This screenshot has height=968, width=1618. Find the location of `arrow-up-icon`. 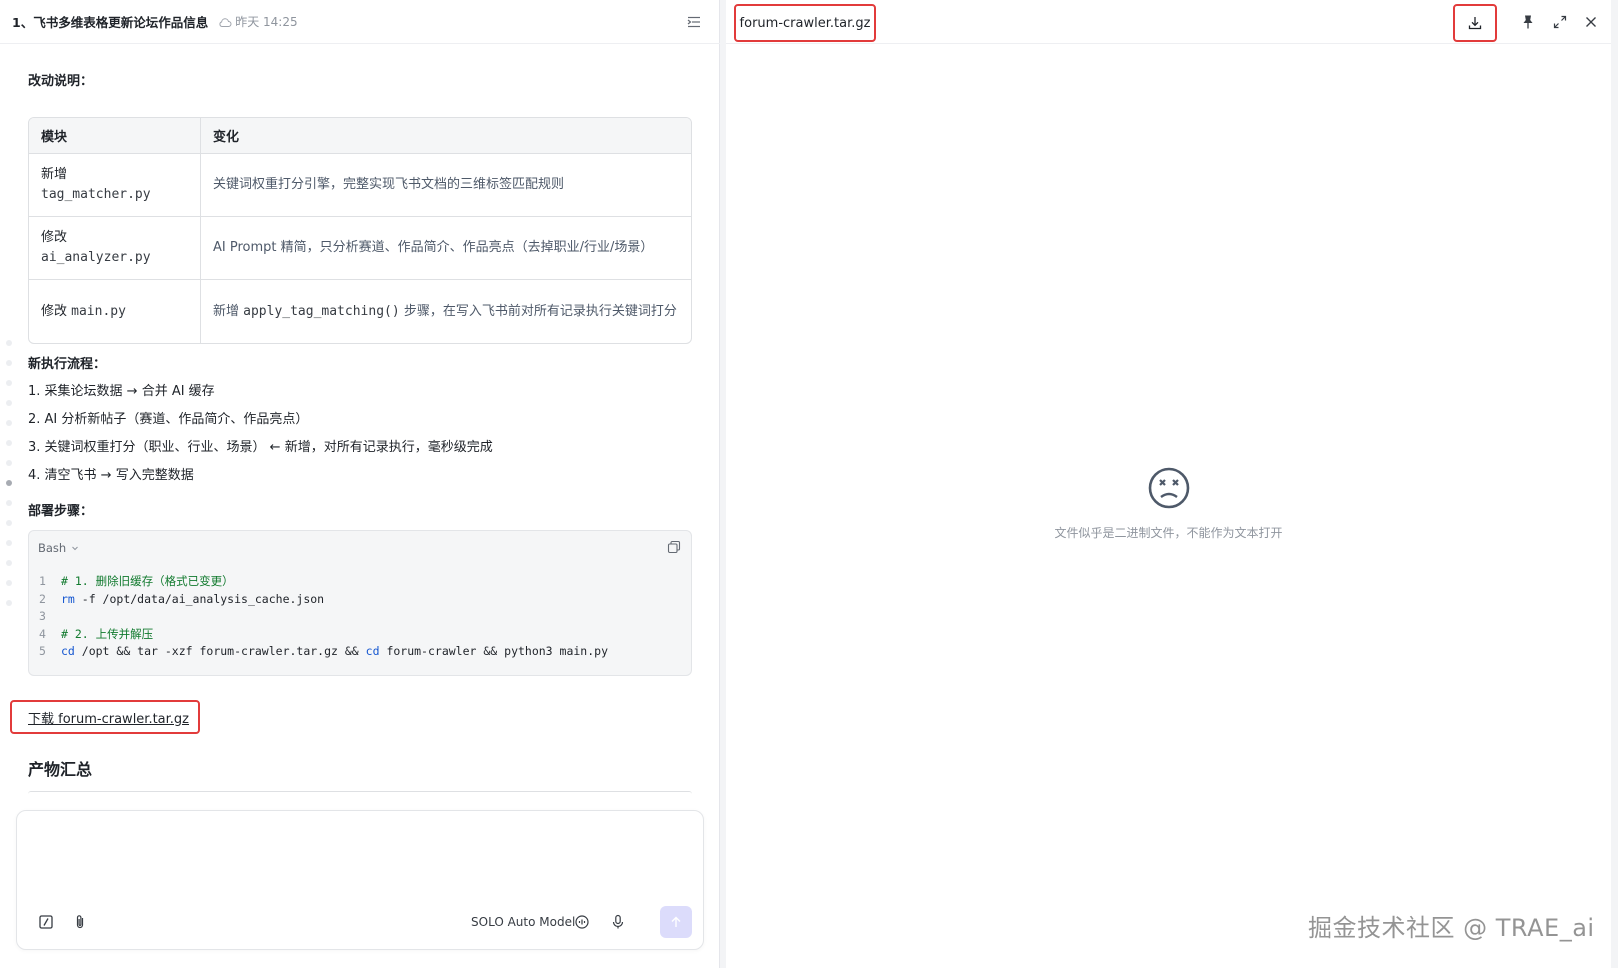

arrow-up-icon is located at coordinates (676, 921).